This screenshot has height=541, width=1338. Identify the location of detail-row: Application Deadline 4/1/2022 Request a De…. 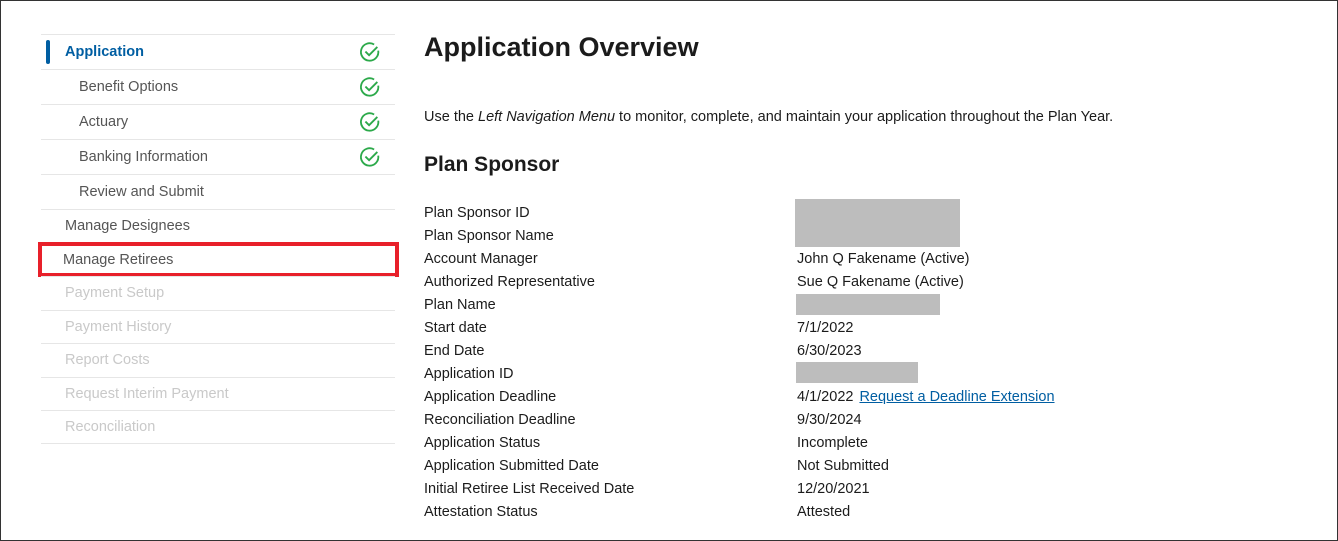
(739, 396).